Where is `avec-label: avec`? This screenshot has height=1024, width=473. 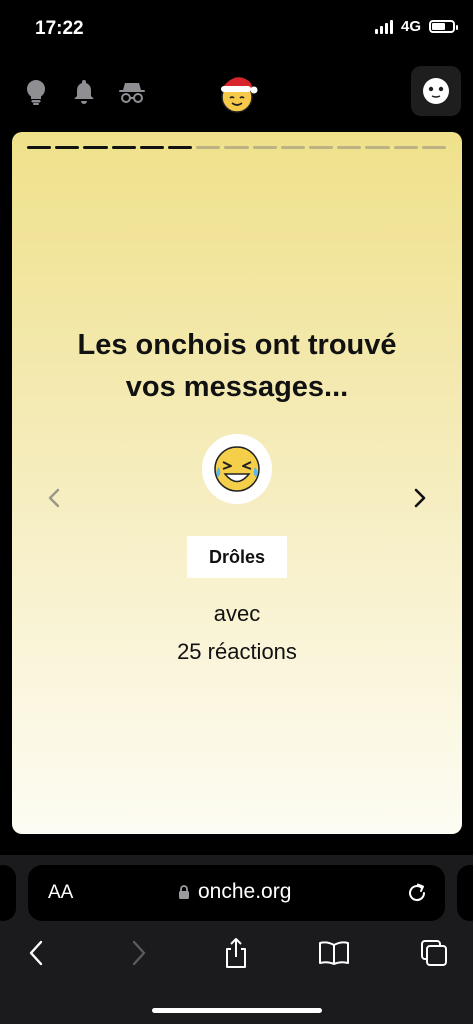
avec-label: avec is located at coordinates (237, 613).